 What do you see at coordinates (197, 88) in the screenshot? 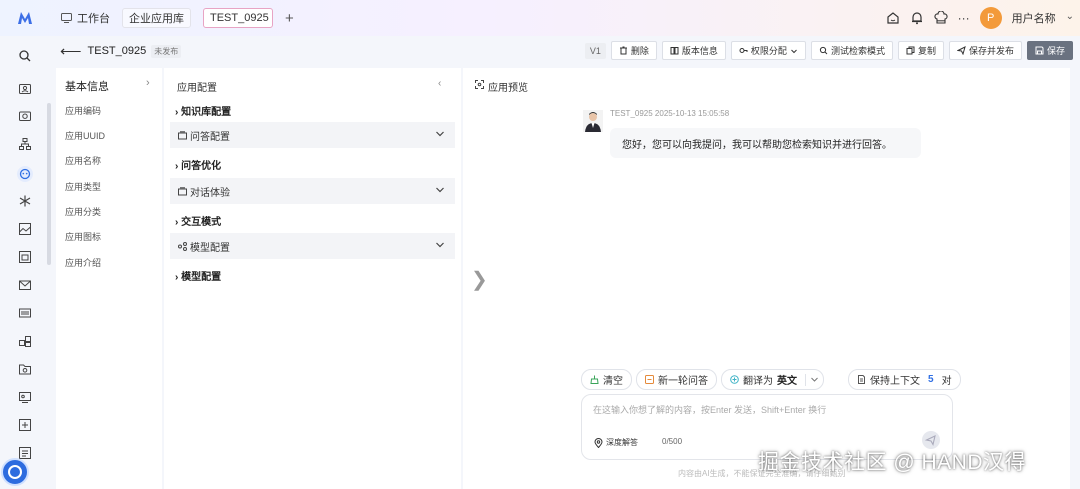
I see `config-title: 应用配置` at bounding box center [197, 88].